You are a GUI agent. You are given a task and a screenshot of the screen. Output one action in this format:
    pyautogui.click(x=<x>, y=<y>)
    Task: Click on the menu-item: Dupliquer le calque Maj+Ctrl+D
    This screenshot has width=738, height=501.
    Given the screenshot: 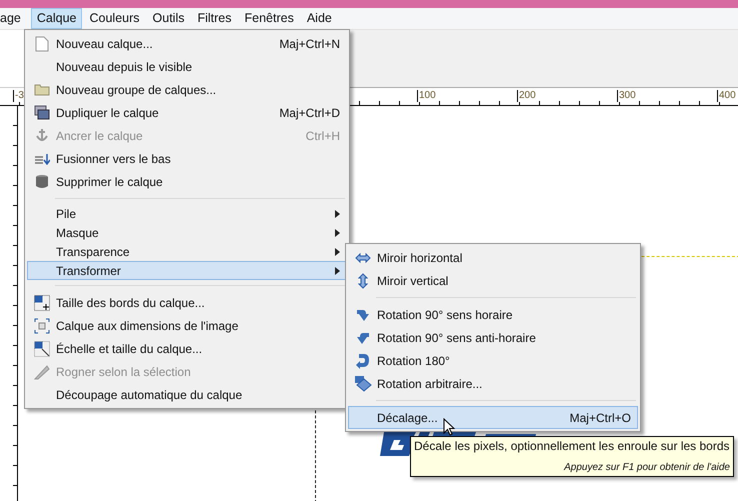 What is the action you would take?
    pyautogui.click(x=187, y=112)
    